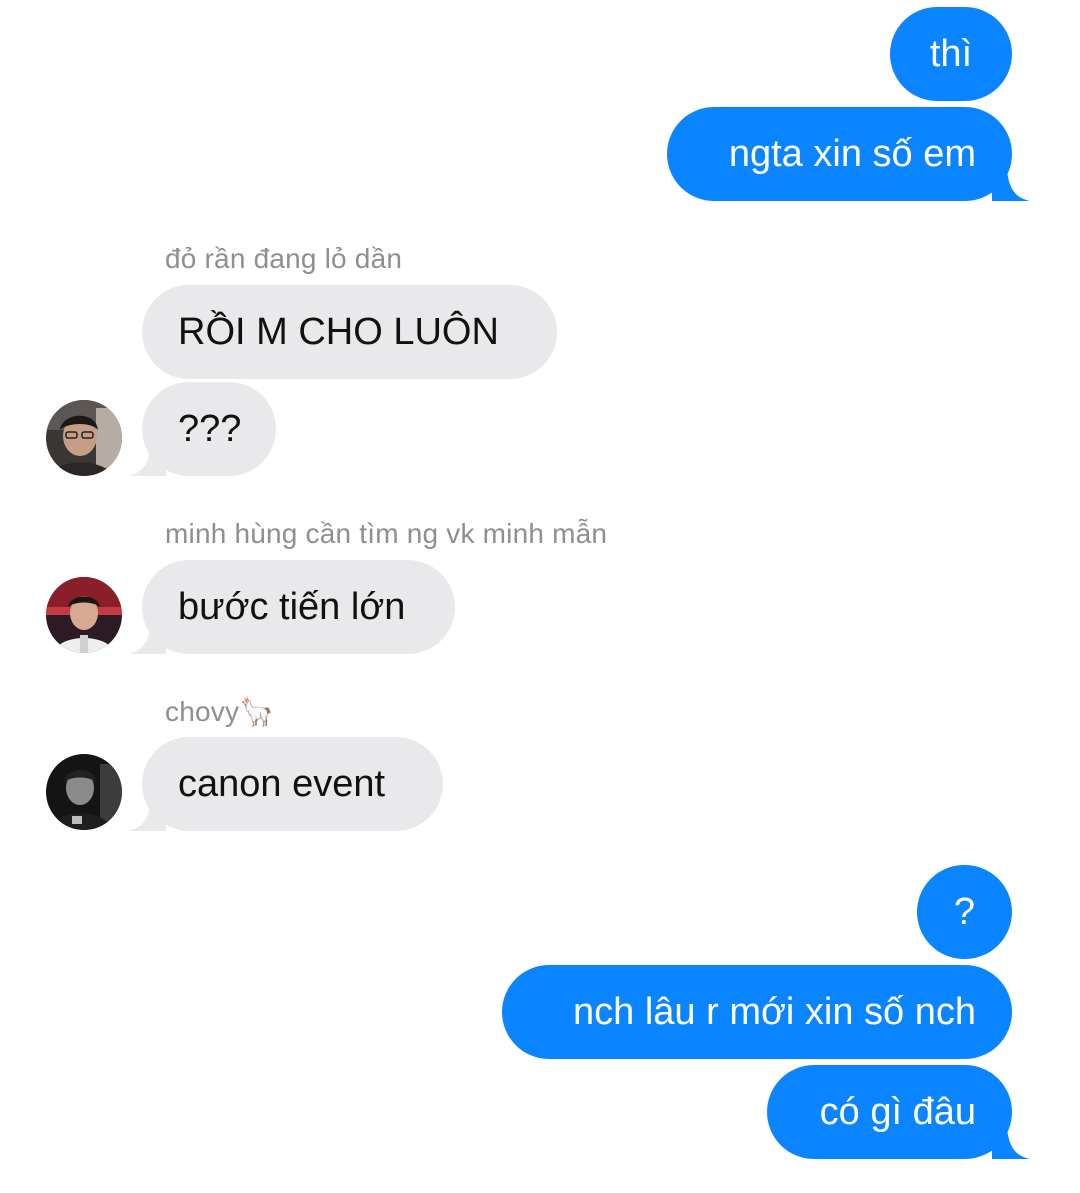  What do you see at coordinates (257, 711) in the screenshot?
I see `llama-emoji-icon: 🦙` at bounding box center [257, 711].